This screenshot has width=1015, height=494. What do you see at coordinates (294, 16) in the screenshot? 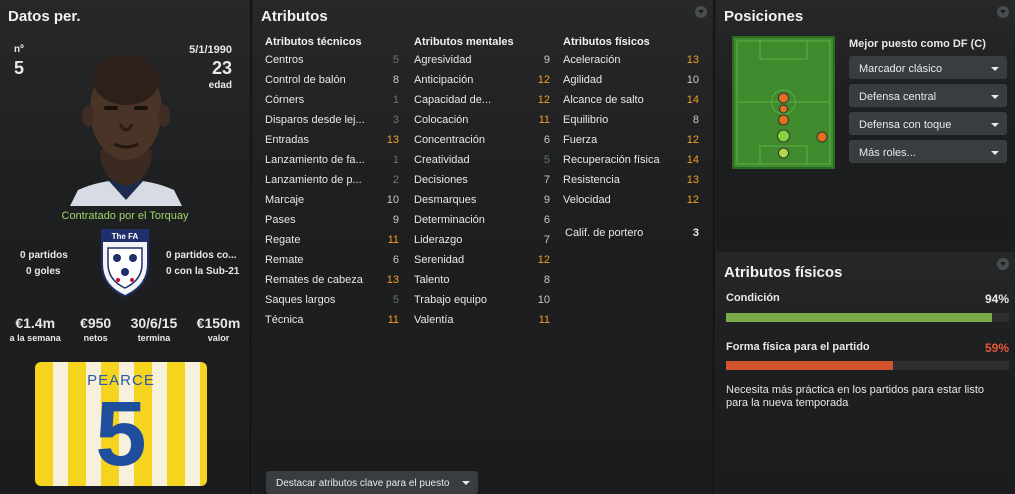
I see `panel-title: Atributos` at bounding box center [294, 16].